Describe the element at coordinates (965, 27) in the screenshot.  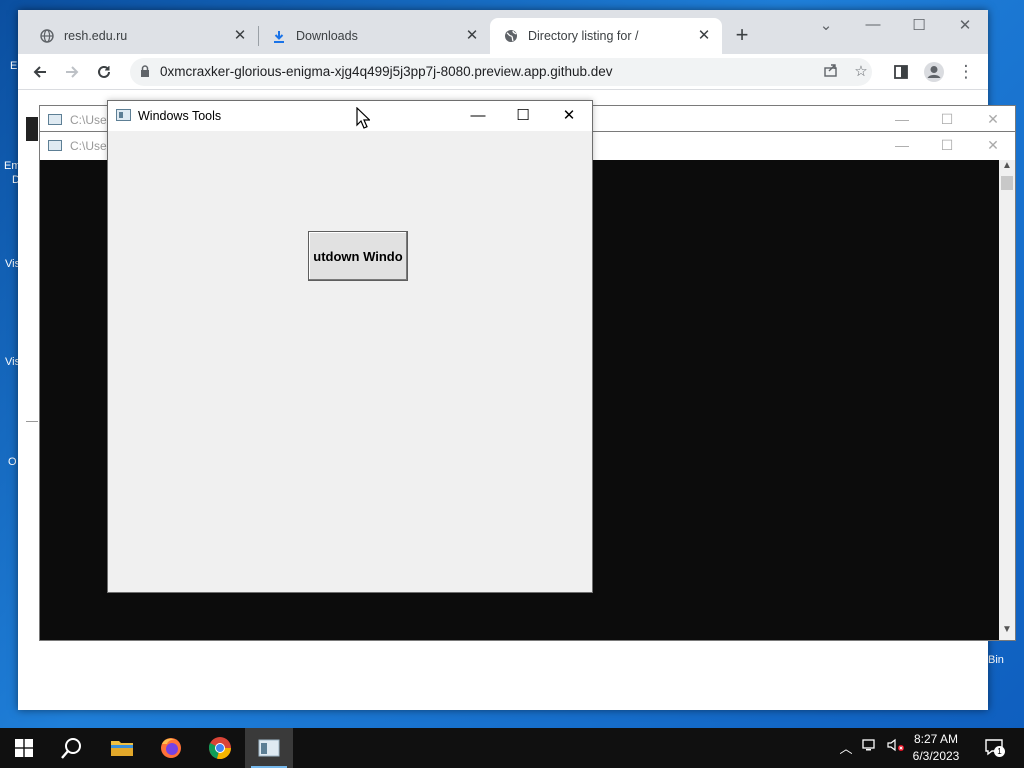
I see `close-window-button: ✕` at that location.